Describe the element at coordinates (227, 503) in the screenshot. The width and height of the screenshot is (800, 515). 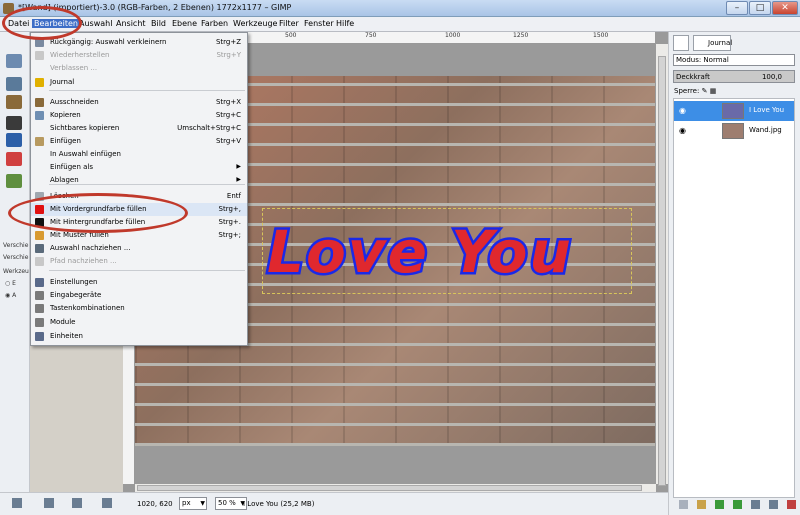
I see `zoom-value: 50 %` at that location.